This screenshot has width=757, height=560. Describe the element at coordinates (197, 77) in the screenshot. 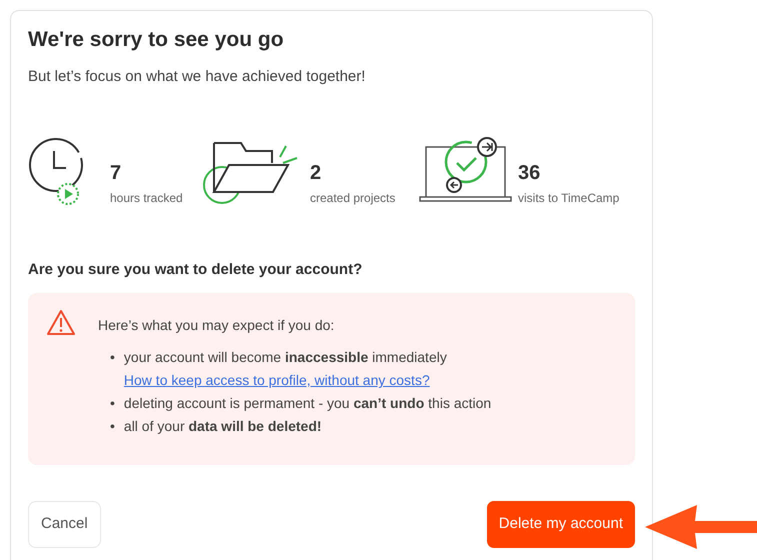

I see `subtitle: But let’s focus on what we have achieved together!` at that location.